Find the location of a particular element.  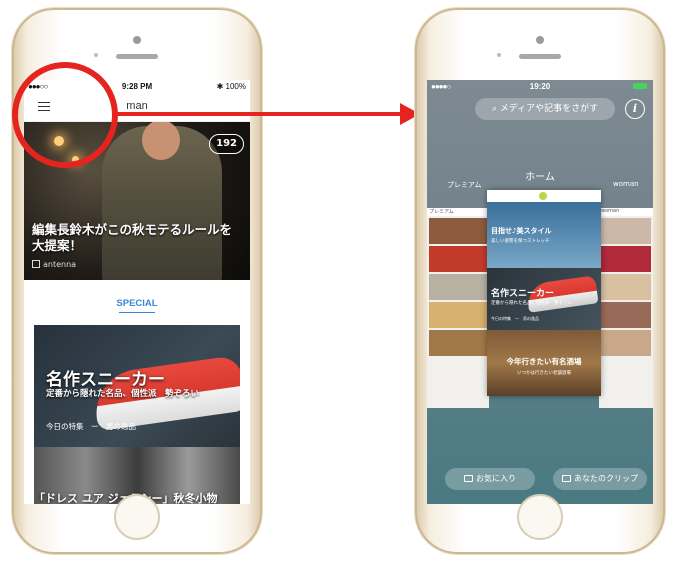

status-bar: ●●●●○ 19:20 is located at coordinates (540, 87).